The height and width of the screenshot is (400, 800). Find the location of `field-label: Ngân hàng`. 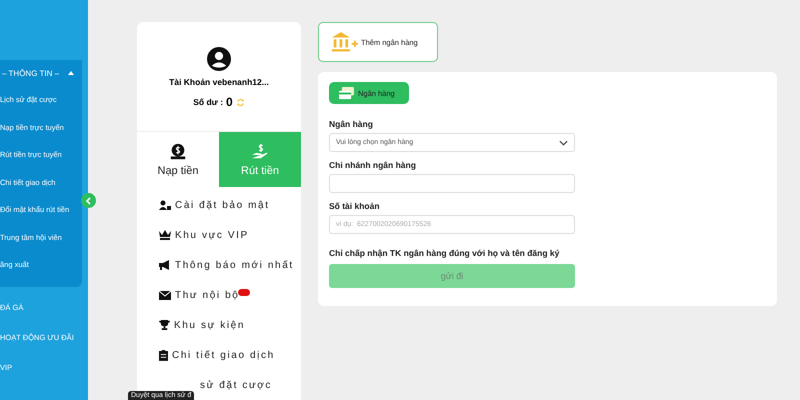

field-label: Ngân hàng is located at coordinates (351, 124).